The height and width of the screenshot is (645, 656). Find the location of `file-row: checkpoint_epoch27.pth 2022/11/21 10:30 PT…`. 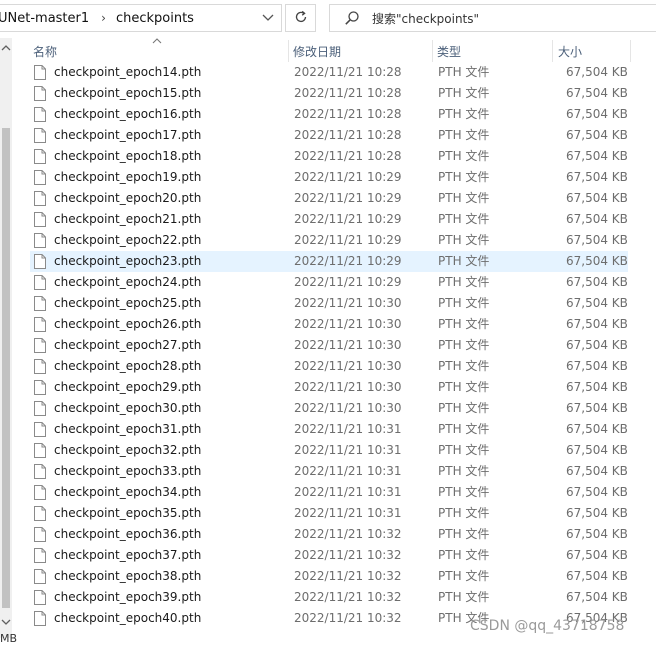

file-row: checkpoint_epoch27.pth 2022/11/21 10:30 PT… is located at coordinates (329, 345).